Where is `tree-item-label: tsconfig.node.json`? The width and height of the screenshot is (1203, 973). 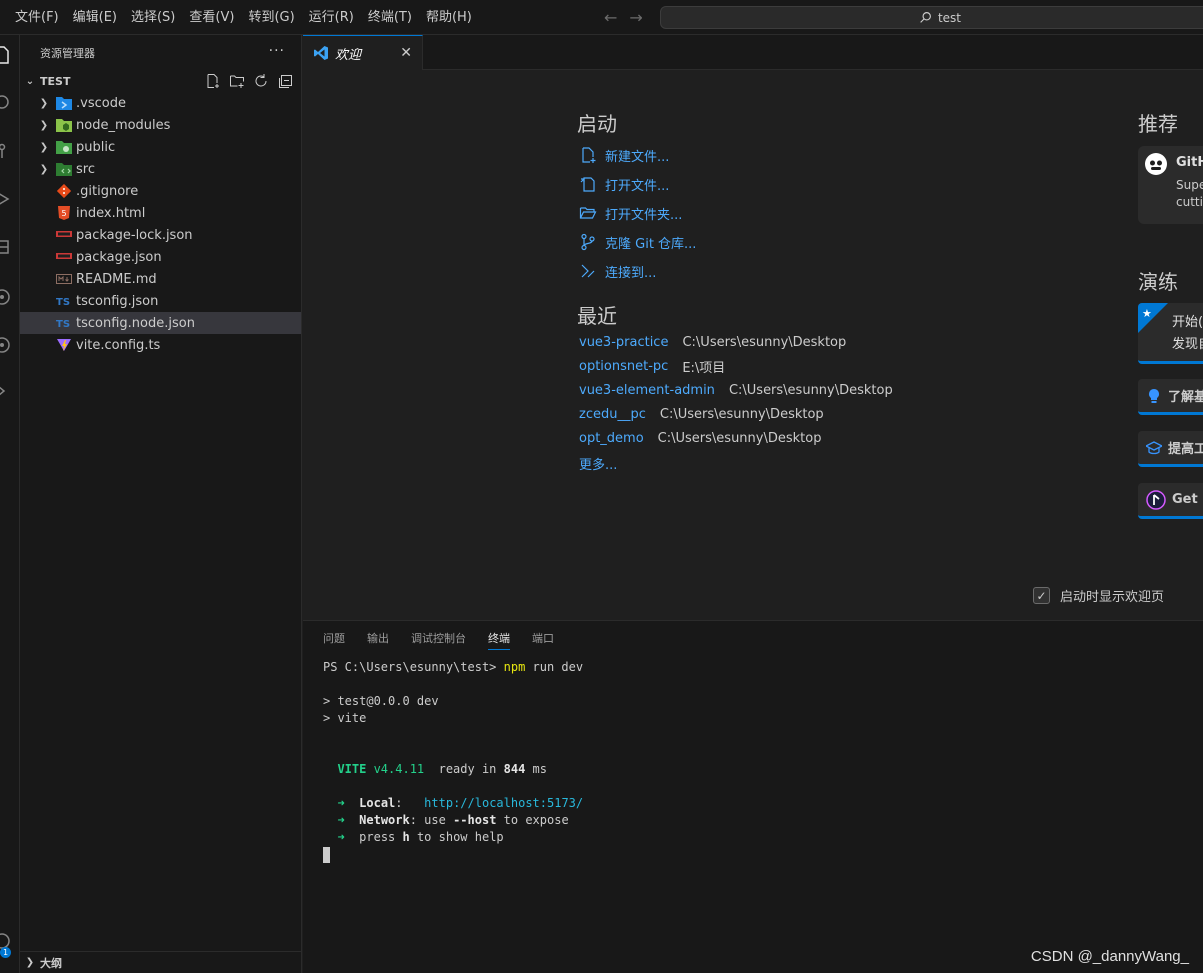
tree-item-label: tsconfig.node.json is located at coordinates (135, 323).